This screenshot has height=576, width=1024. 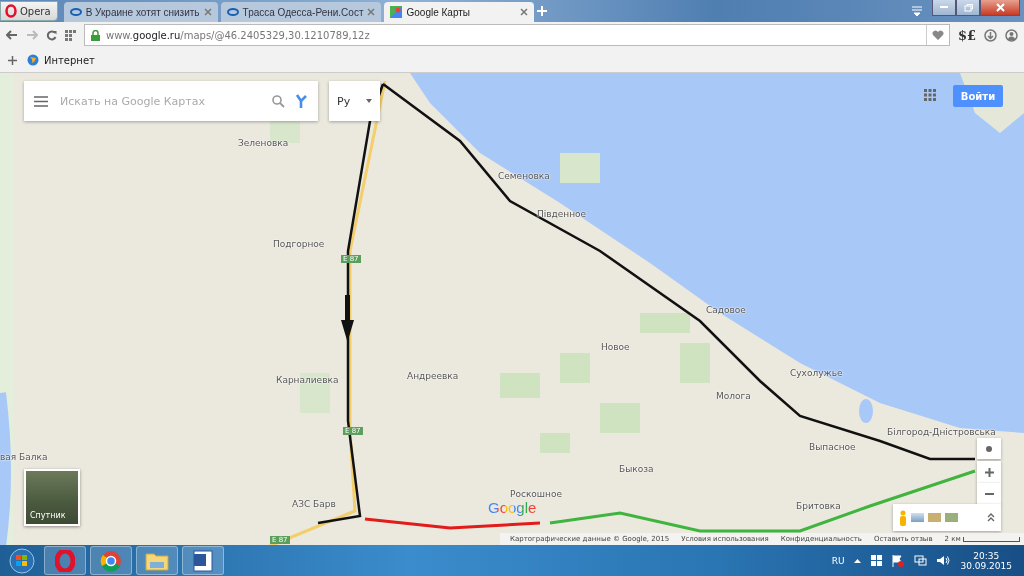 I want to click on browser-tab: Трасса Одесса-Рени.Сост, so click(x=301, y=12).